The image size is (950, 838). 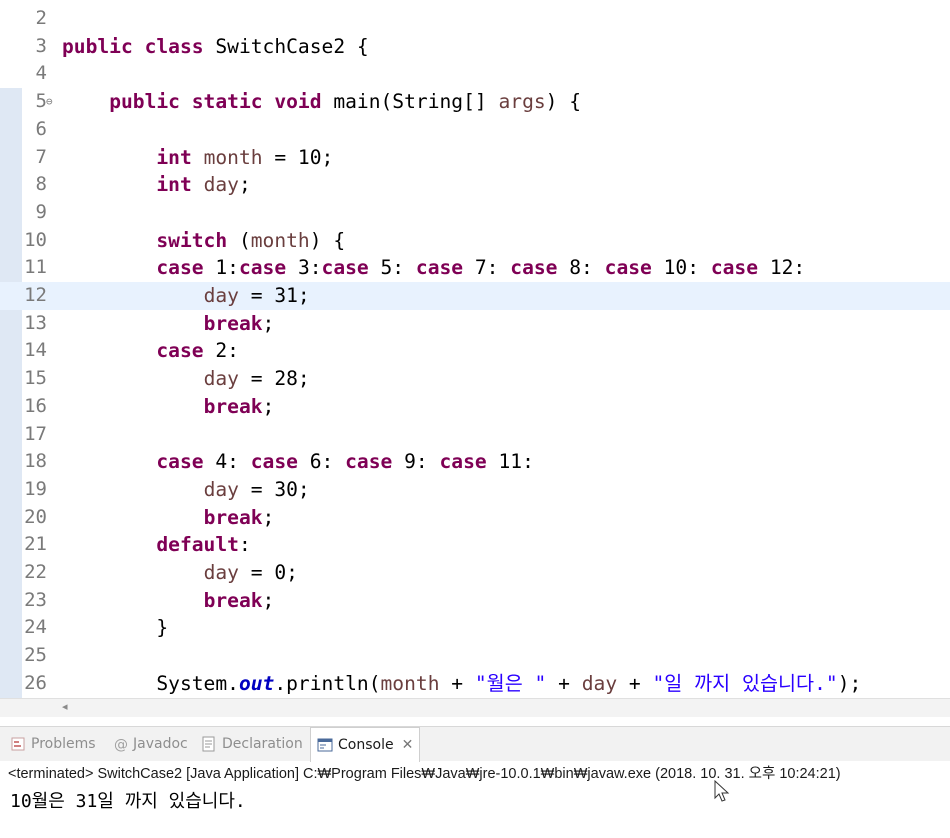 I want to click on code-text: day = 28;, so click(x=186, y=379).